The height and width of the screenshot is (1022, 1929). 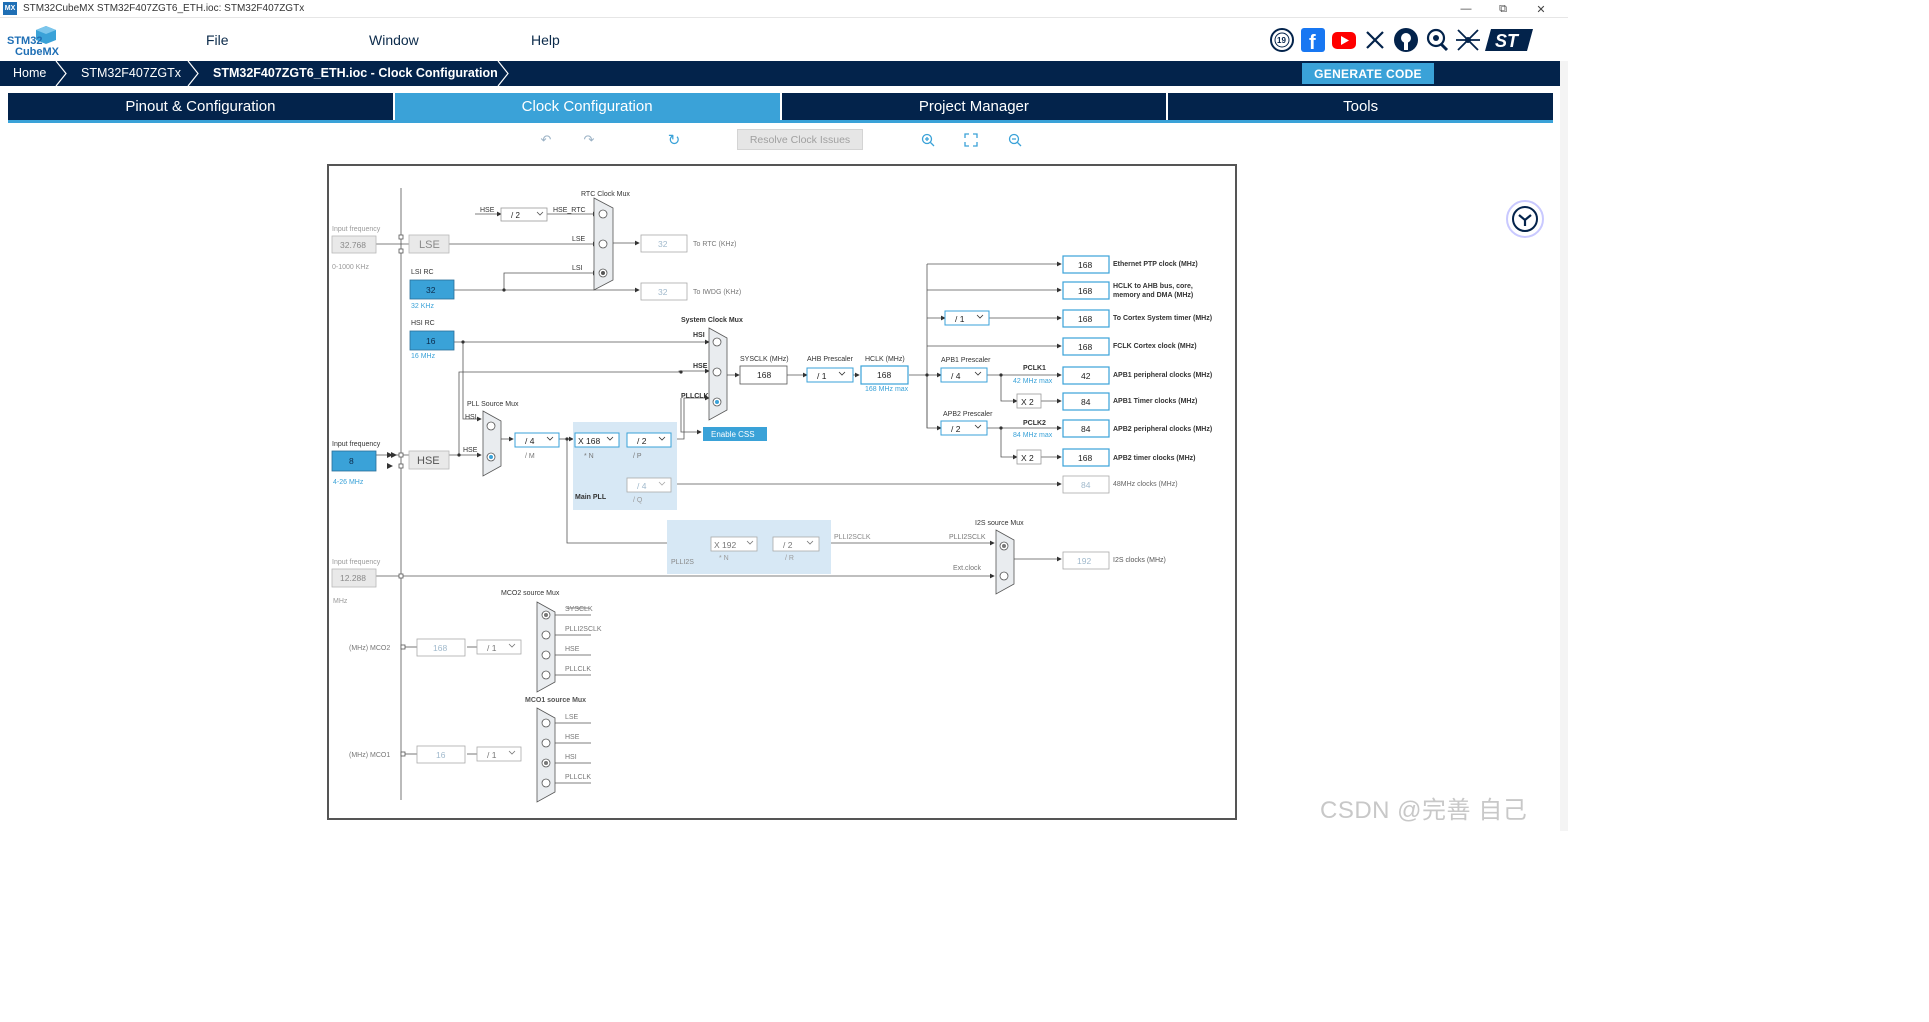 I want to click on iwdg-output-label: To IWDG (KHz), so click(x=717, y=292).